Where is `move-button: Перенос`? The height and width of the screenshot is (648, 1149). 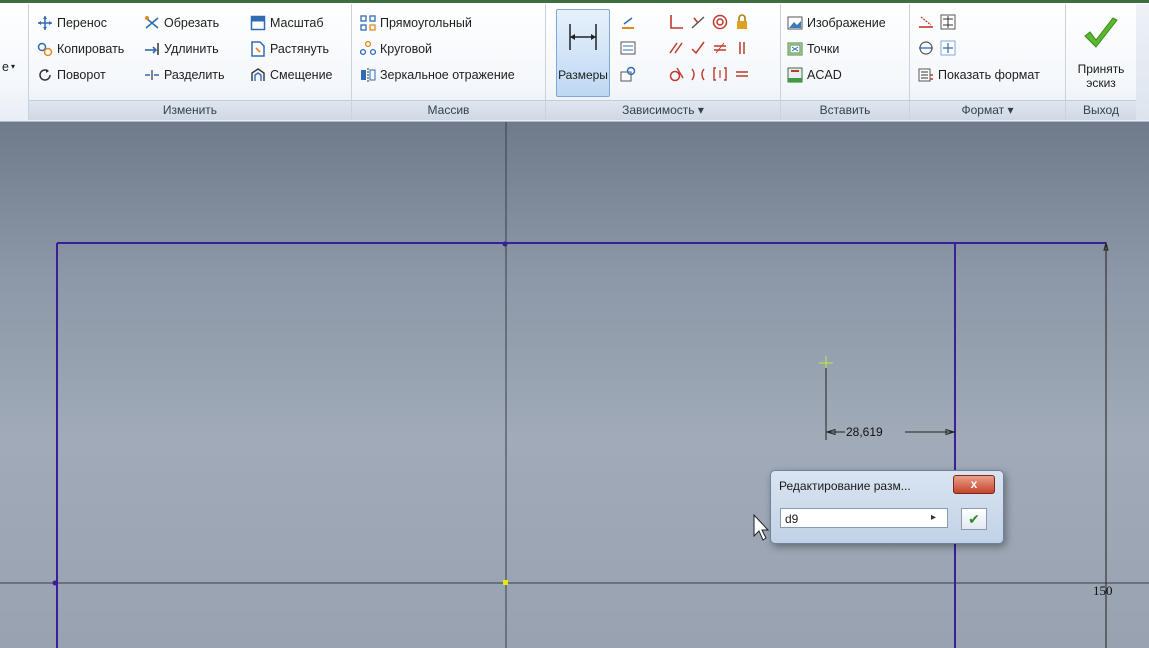 move-button: Перенос is located at coordinates (72, 23).